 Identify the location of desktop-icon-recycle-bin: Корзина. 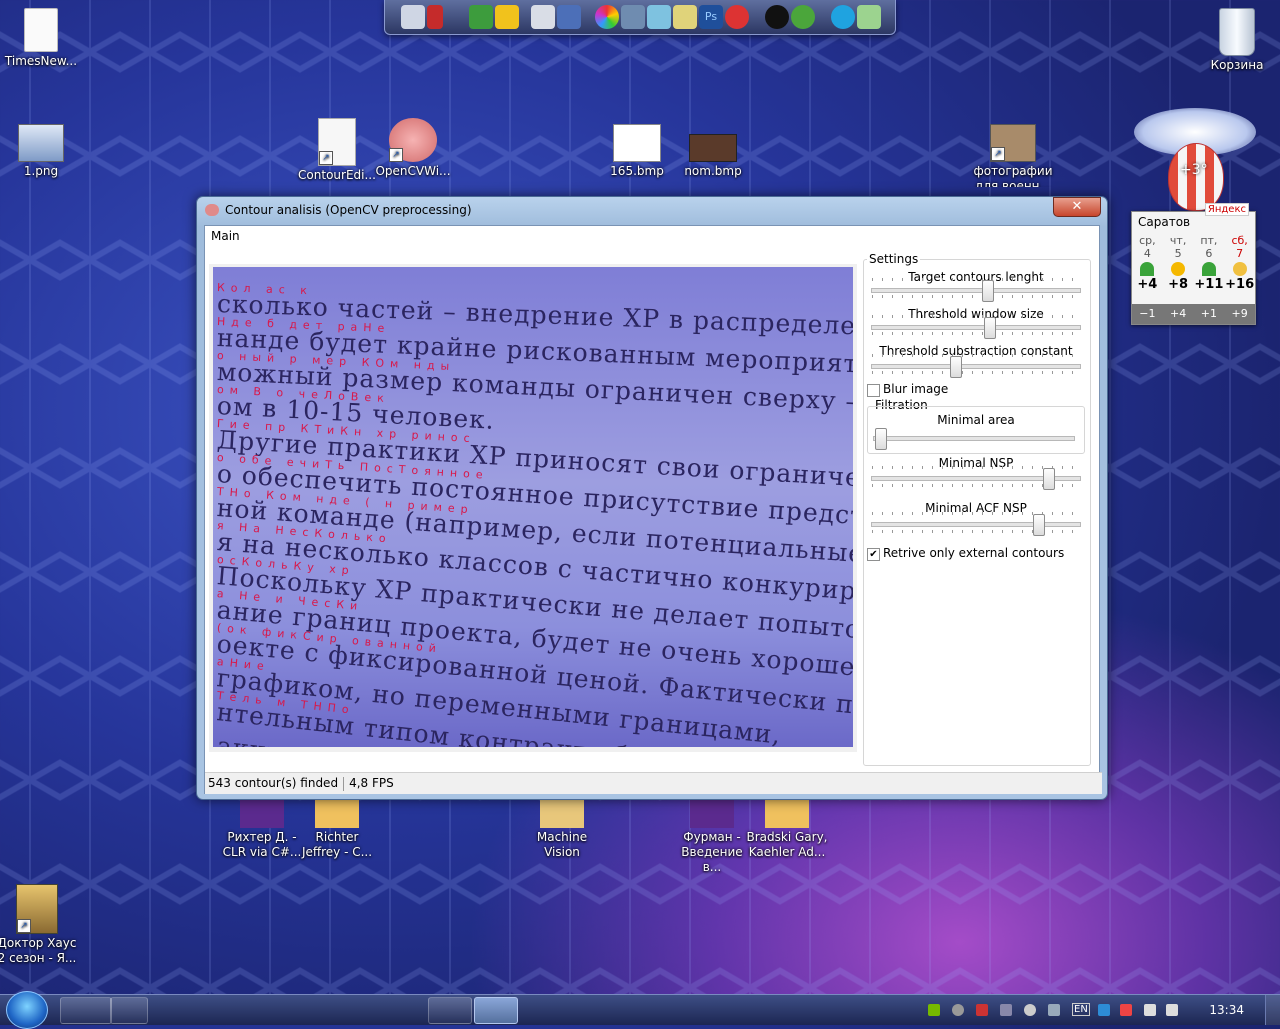
(1237, 40).